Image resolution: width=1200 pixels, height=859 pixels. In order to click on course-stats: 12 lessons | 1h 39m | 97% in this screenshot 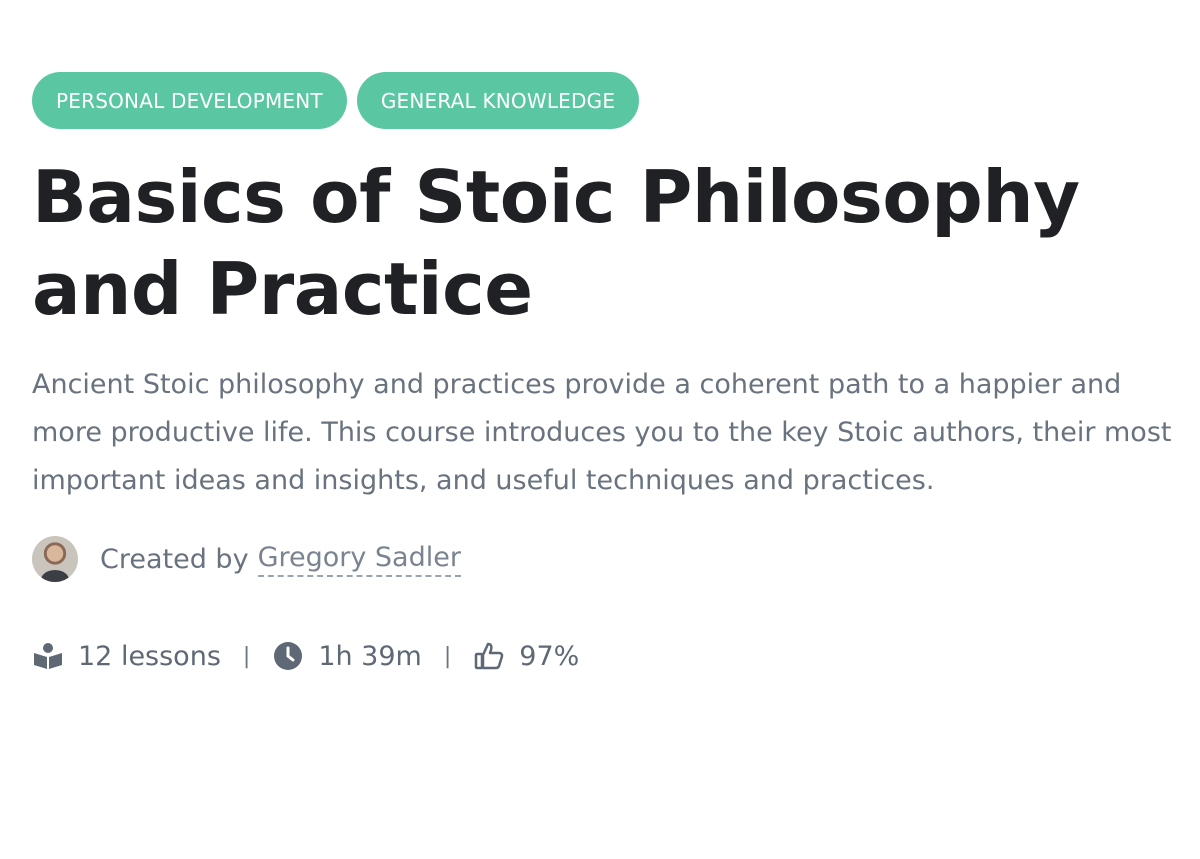, I will do `click(612, 656)`.